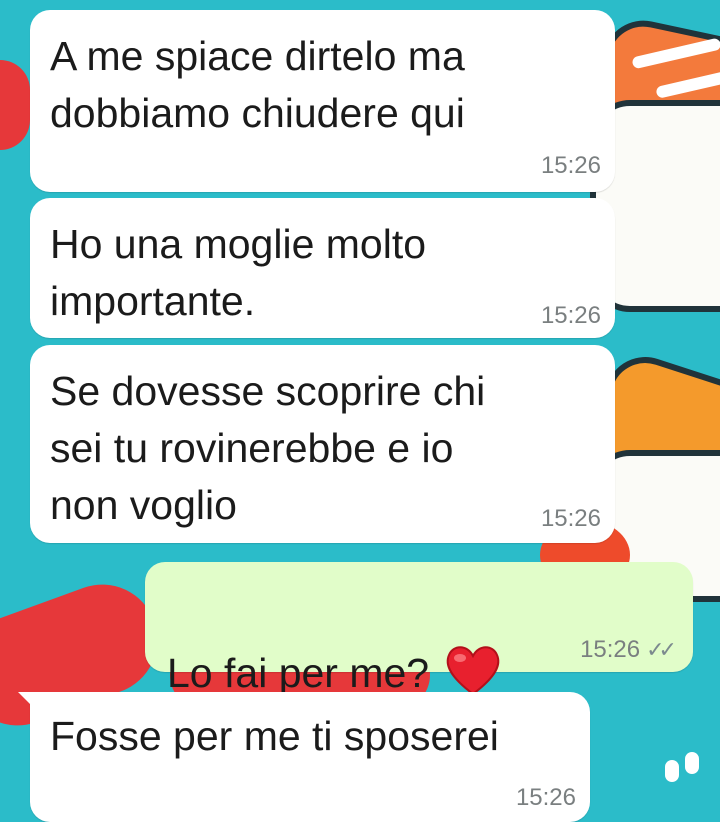 Image resolution: width=720 pixels, height=822 pixels. What do you see at coordinates (419, 629) in the screenshot?
I see `message-bubble-outgoing: Lo fai per me? 15:26 ✓✓` at bounding box center [419, 629].